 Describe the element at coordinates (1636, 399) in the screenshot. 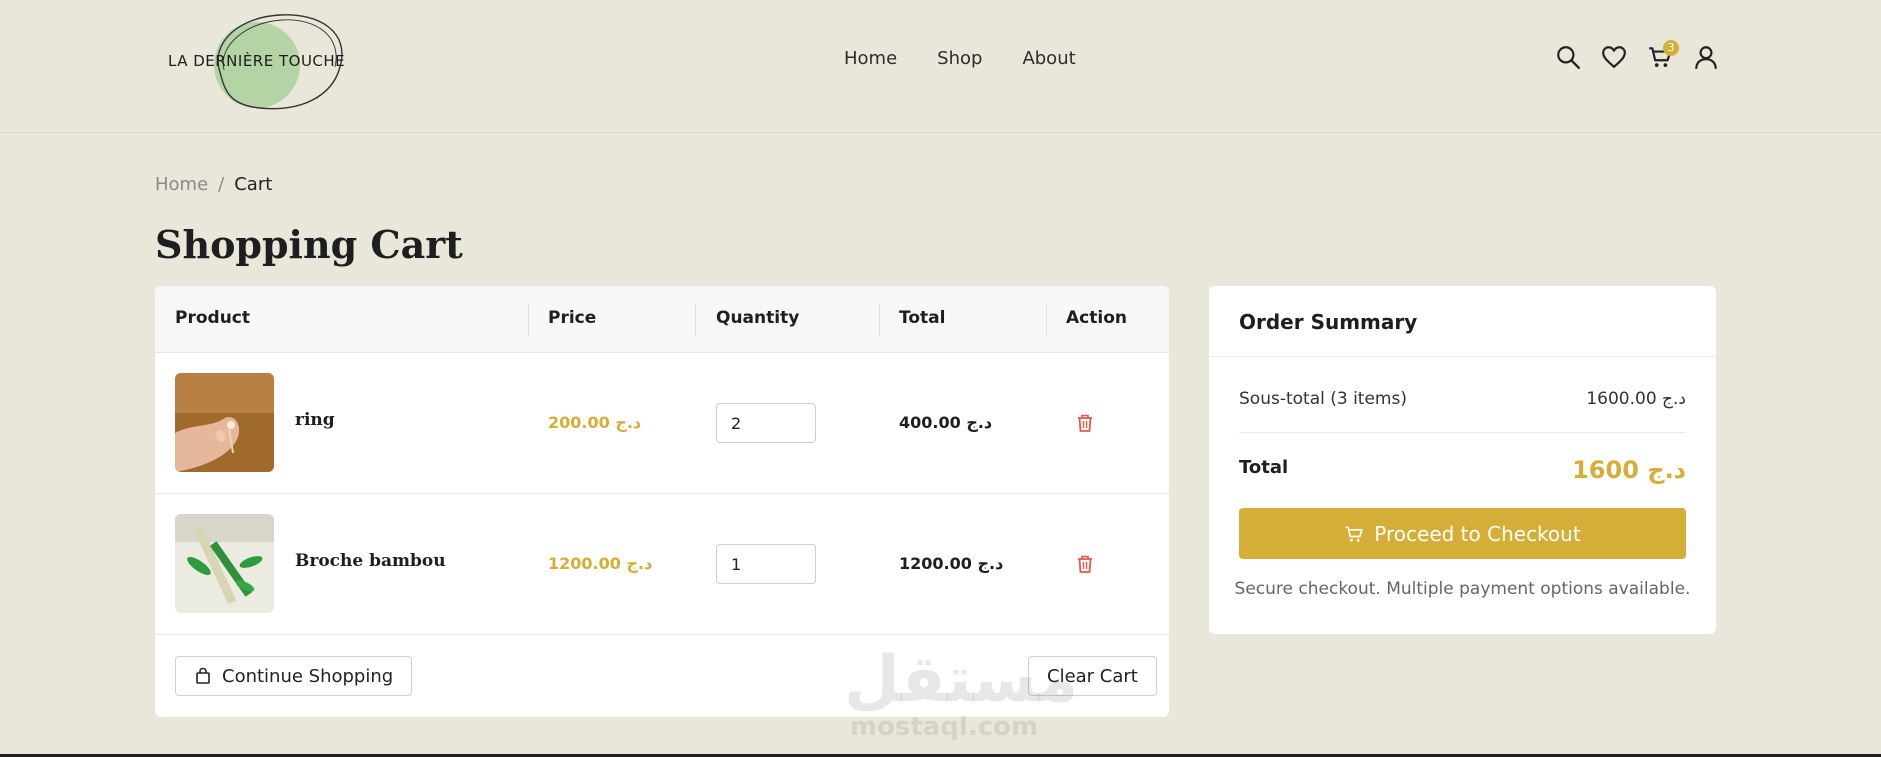

I see `subtotal-value: 1600.00 د.ج` at that location.